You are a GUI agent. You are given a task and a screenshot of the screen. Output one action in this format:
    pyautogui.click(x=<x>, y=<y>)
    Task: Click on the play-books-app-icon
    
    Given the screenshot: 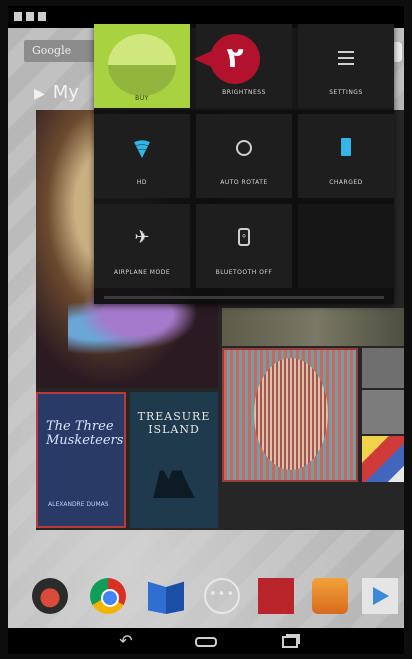 What is the action you would take?
    pyautogui.click(x=166, y=597)
    